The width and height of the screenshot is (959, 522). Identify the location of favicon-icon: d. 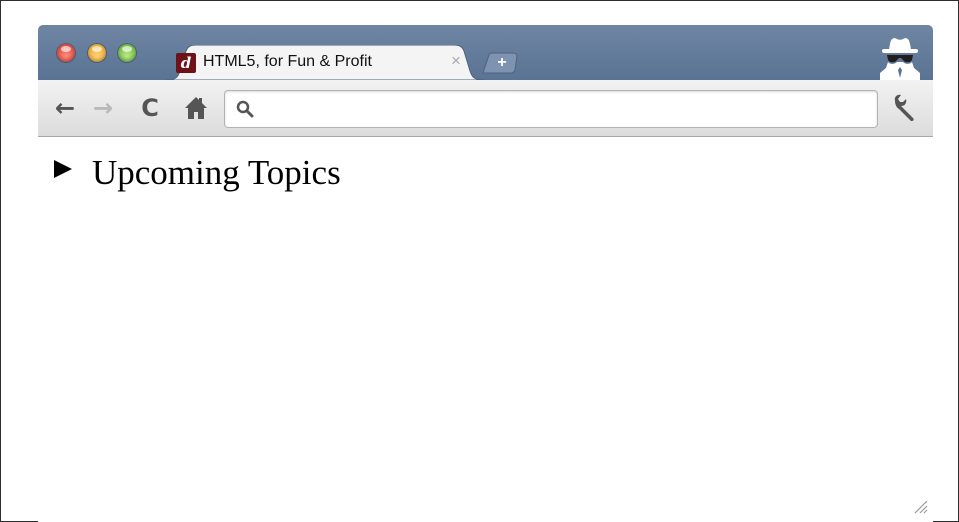
(186, 63).